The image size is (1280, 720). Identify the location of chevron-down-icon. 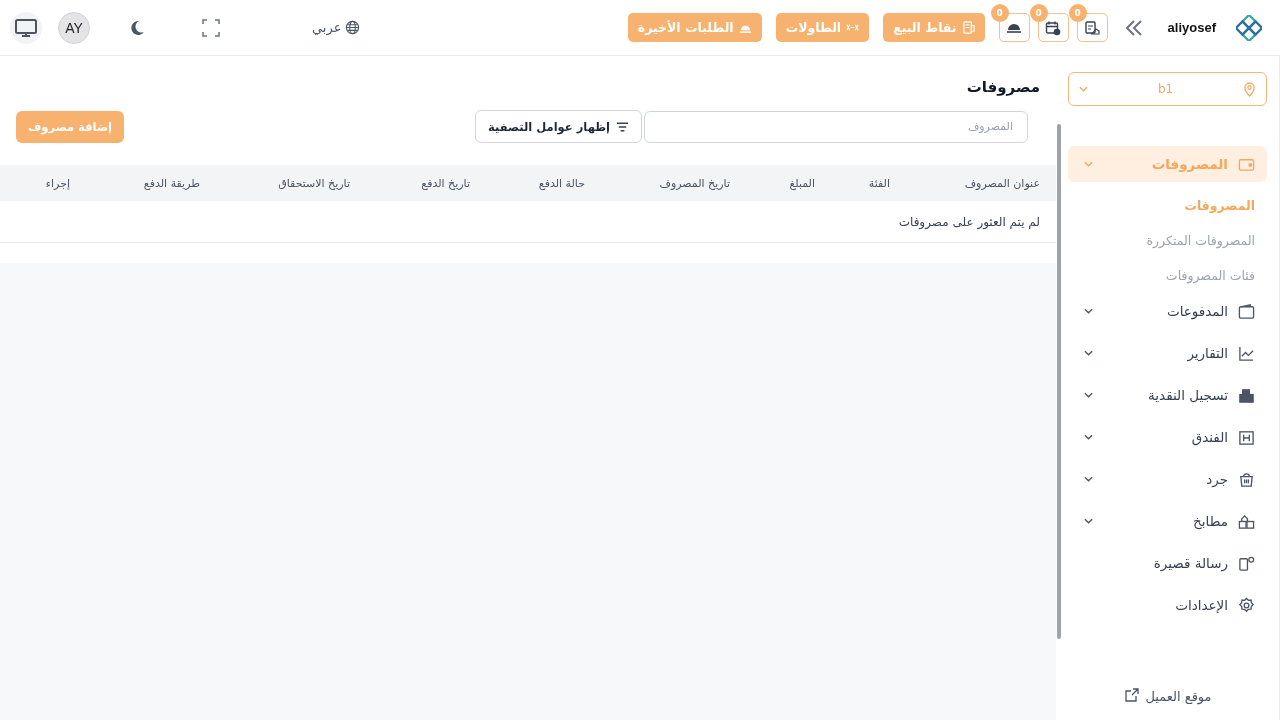
(1083, 89).